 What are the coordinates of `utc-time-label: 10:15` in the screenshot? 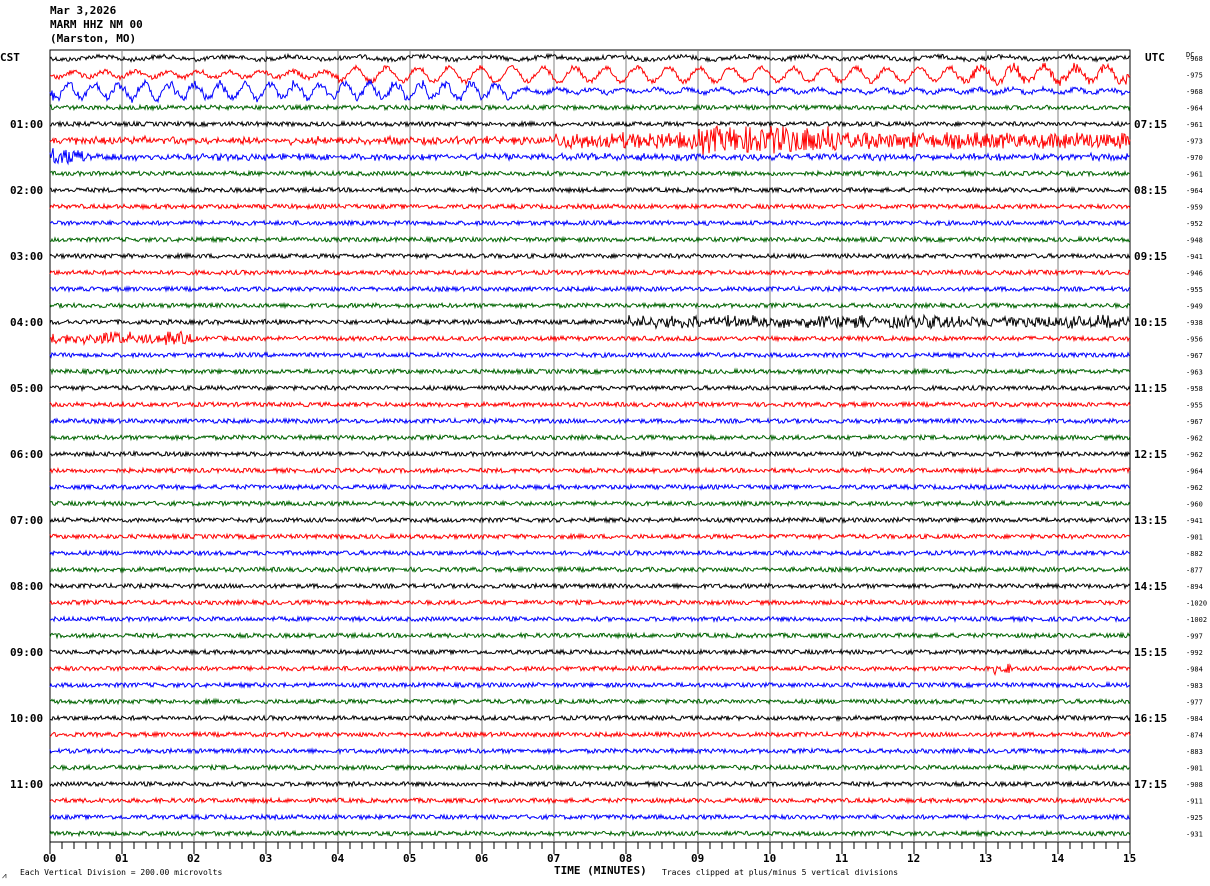 It's located at (1150, 322).